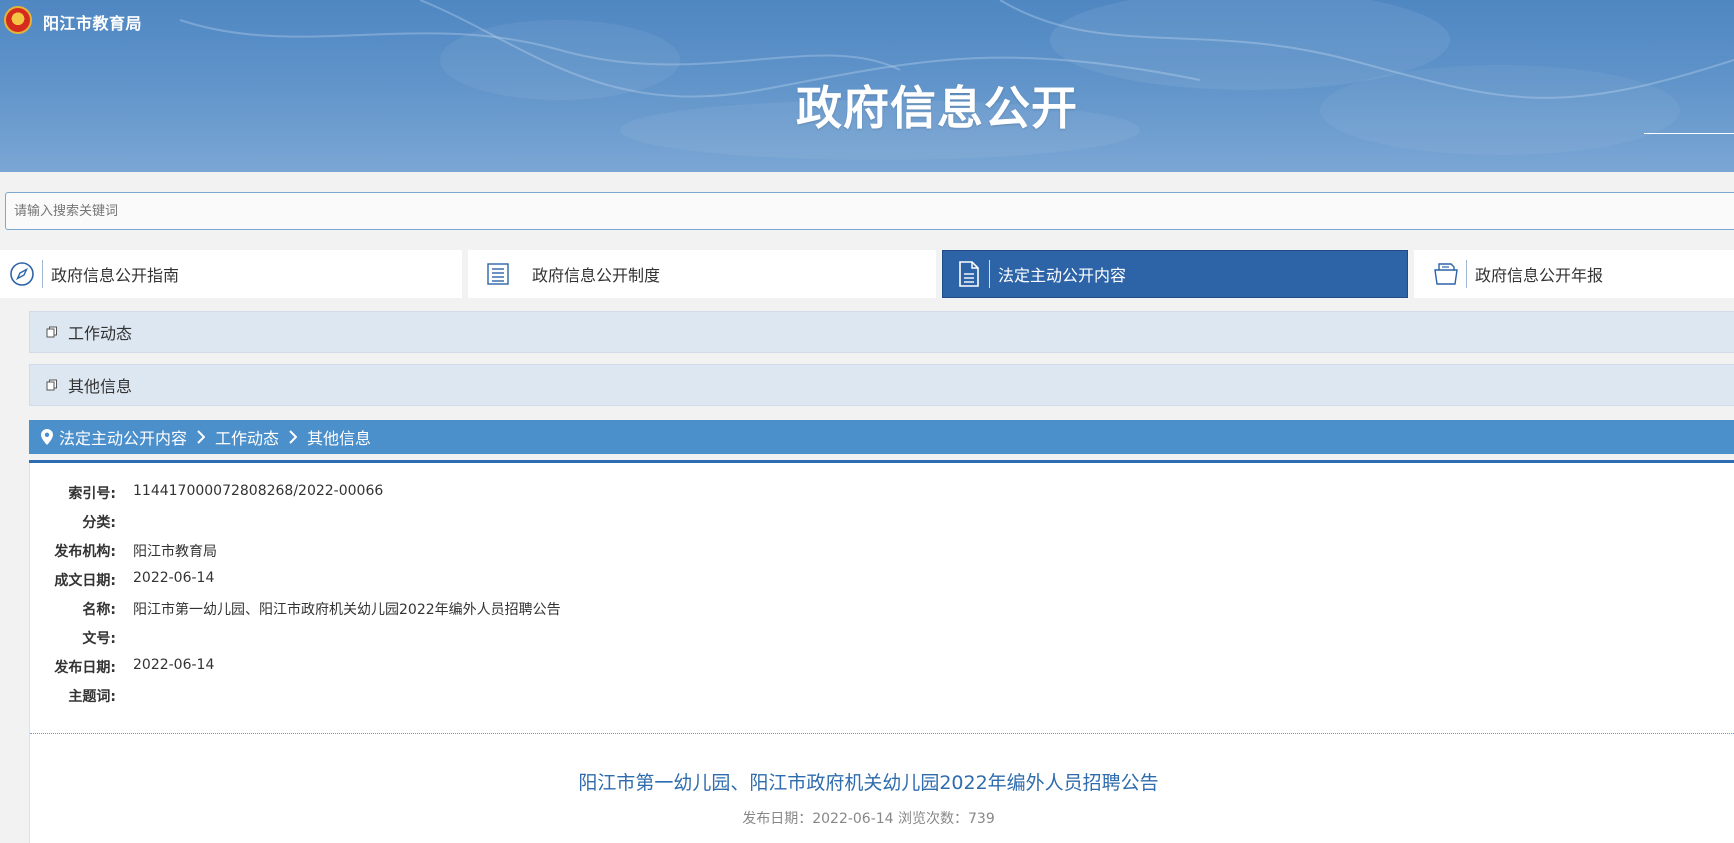 This screenshot has width=1734, height=843. I want to click on tab-label: 政府信息公开指南, so click(115, 275).